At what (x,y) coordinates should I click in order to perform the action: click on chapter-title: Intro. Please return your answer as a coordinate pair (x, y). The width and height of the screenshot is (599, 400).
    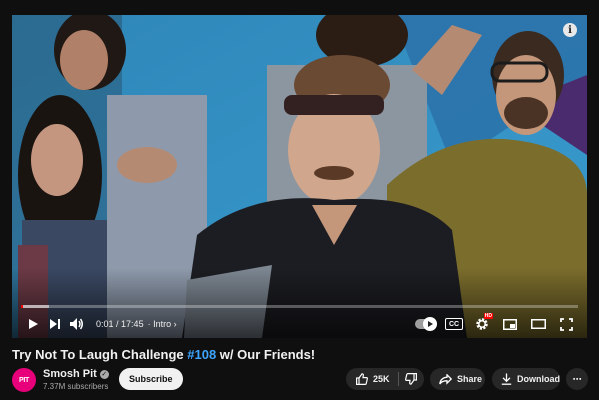
    Looking at the image, I should click on (162, 324).